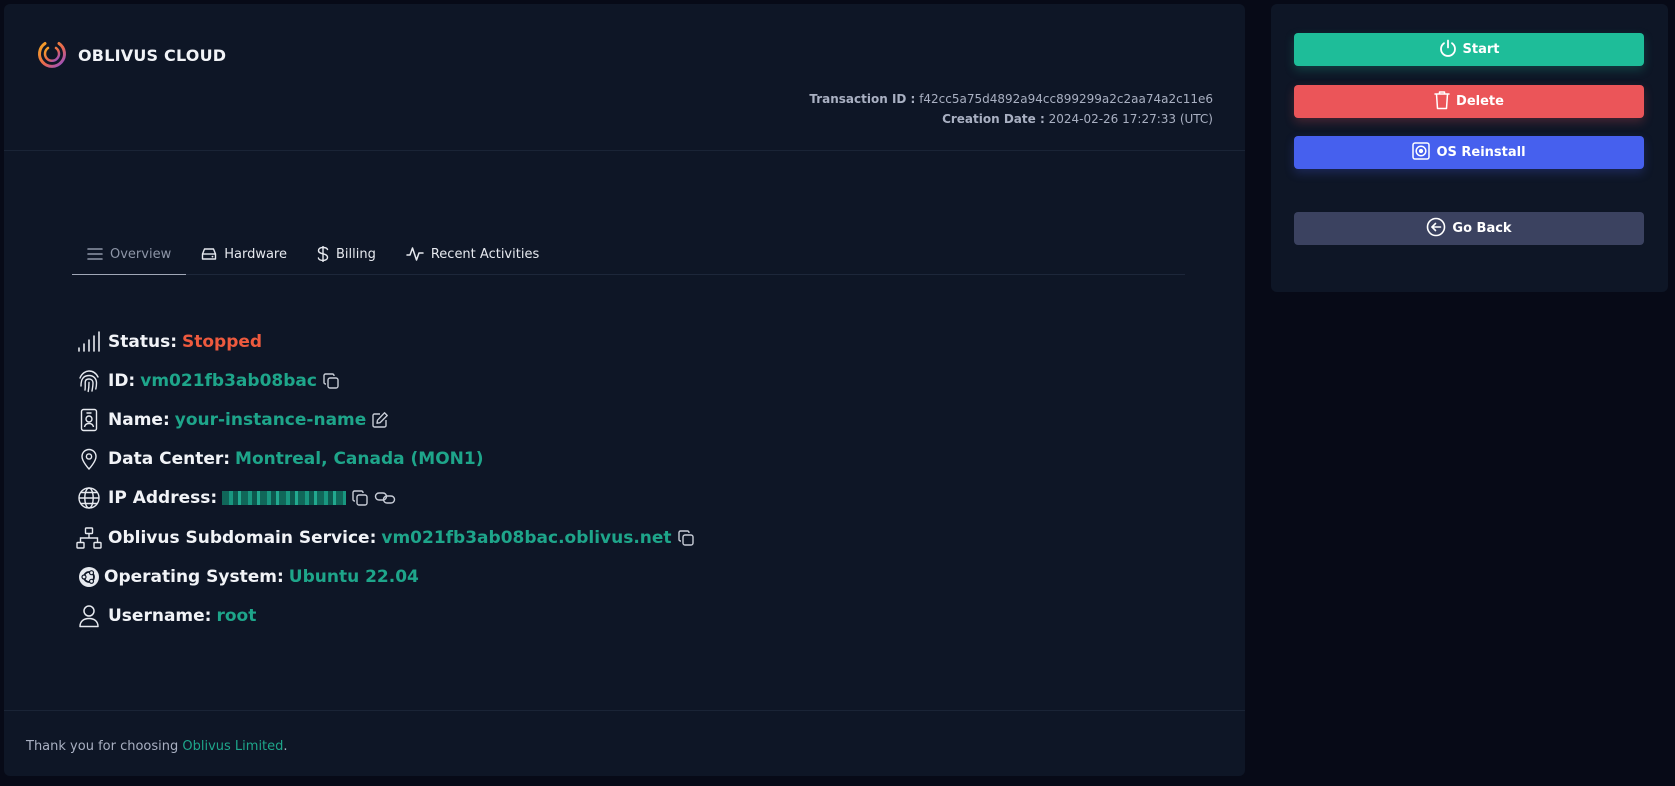  What do you see at coordinates (255, 254) in the screenshot?
I see `tab-label: Hardware` at bounding box center [255, 254].